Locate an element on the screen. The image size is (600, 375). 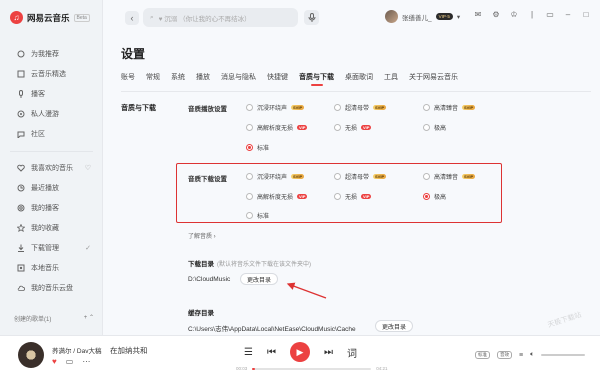
option-label: 极高 is located at coordinates (440, 129).